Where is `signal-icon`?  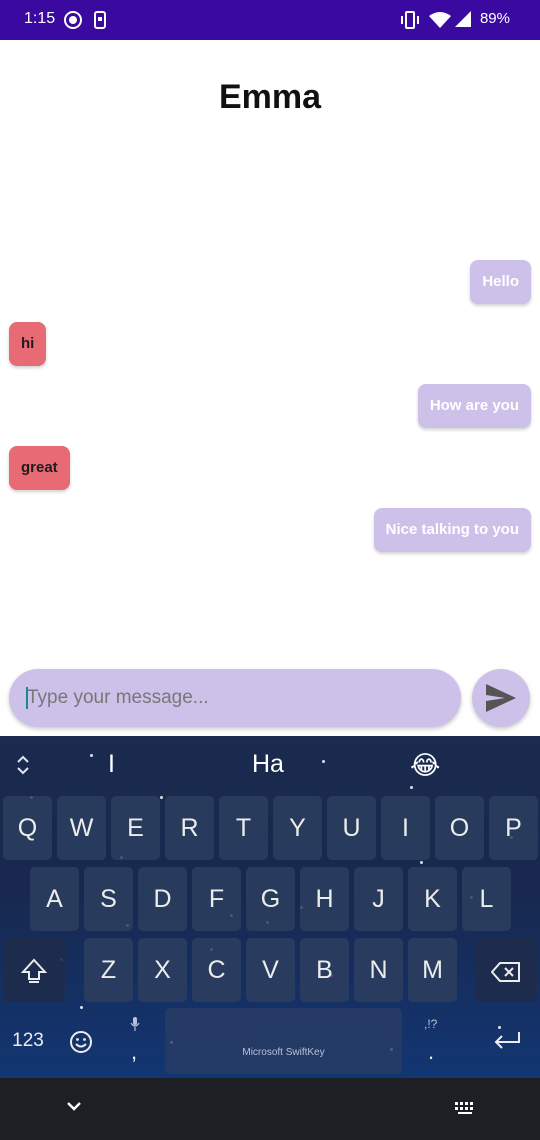
signal-icon is located at coordinates (463, 19).